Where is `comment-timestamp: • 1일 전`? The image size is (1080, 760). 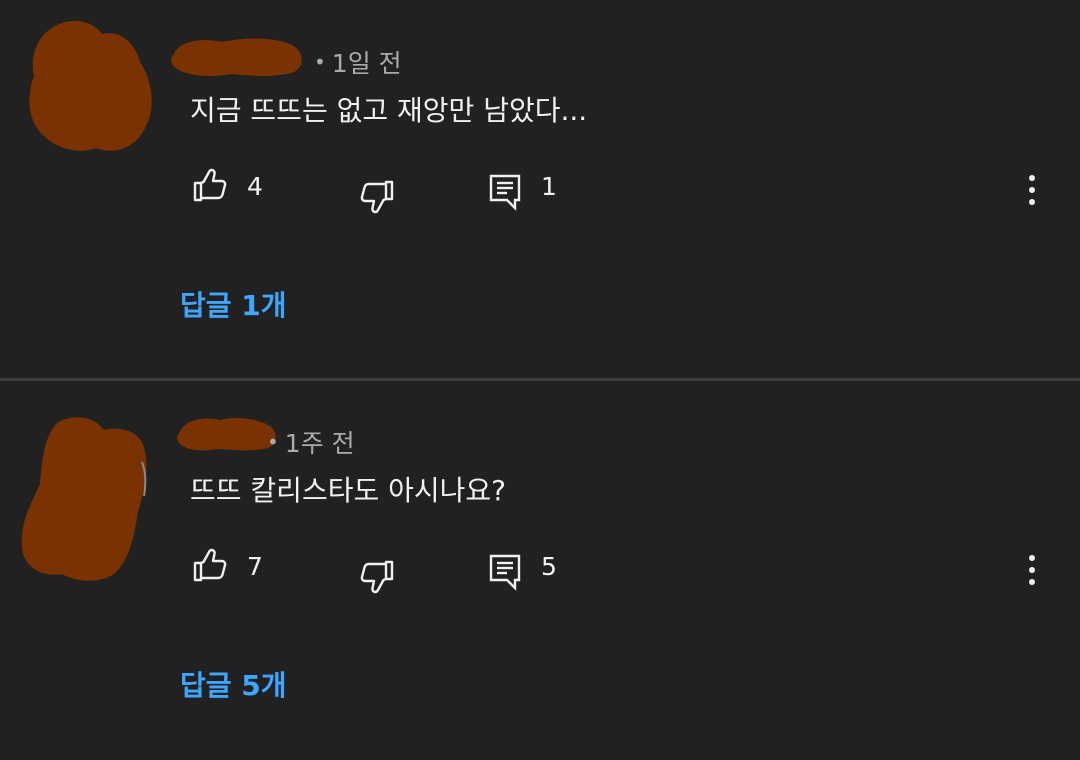
comment-timestamp: • 1일 전 is located at coordinates (358, 63).